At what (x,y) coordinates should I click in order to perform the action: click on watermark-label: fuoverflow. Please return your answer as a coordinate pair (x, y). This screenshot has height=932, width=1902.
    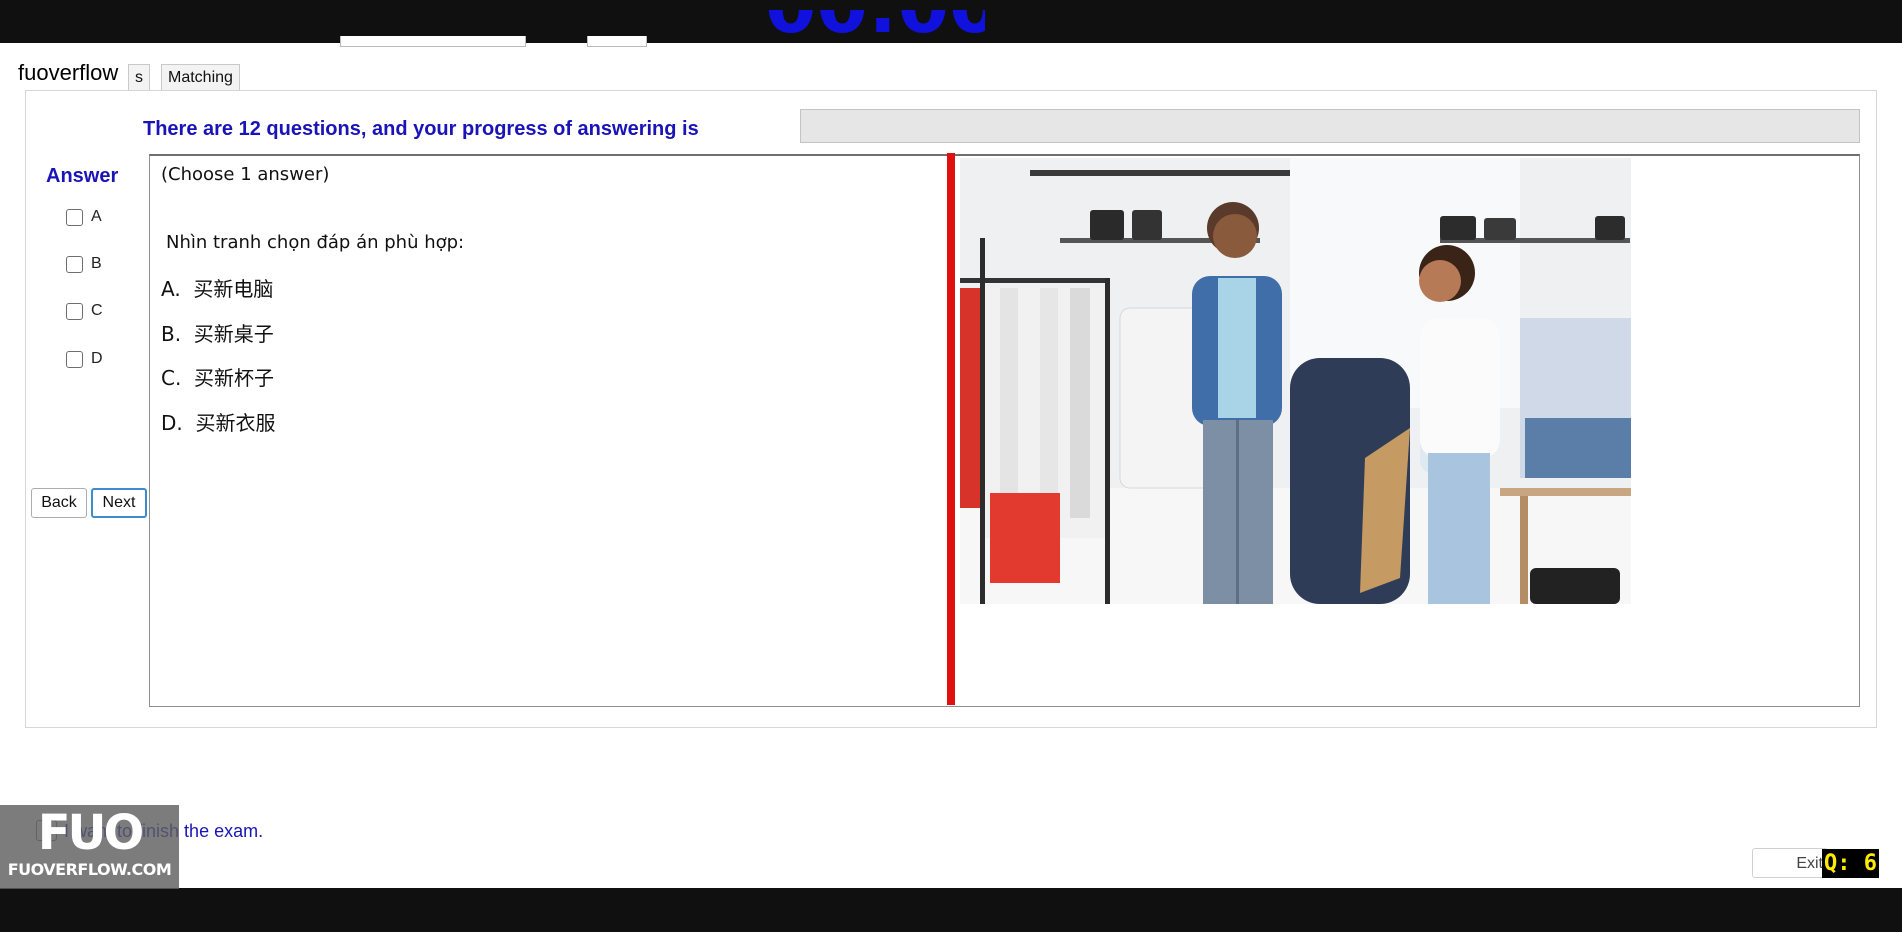
    Looking at the image, I should click on (68, 73).